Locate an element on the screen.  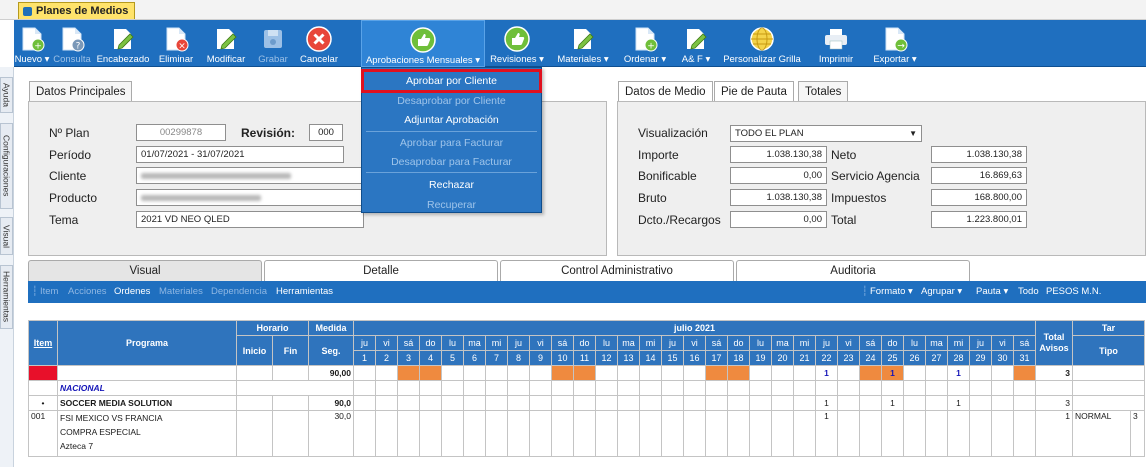
grid-toolbar-right-item-4: PESOS M.N. is located at coordinates (1073, 292).